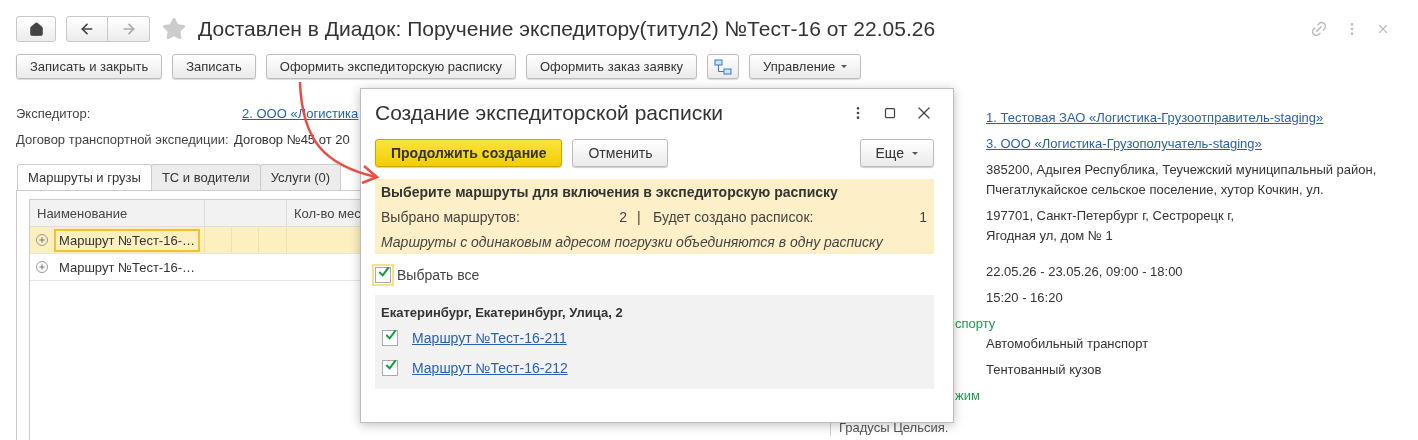 This screenshot has height=440, width=1418. What do you see at coordinates (1111, 226) in the screenshot?
I see `detail-value: 197701, Санкт-Петербург г, Сестрорецк г, Ягодная ул, дом № 1` at bounding box center [1111, 226].